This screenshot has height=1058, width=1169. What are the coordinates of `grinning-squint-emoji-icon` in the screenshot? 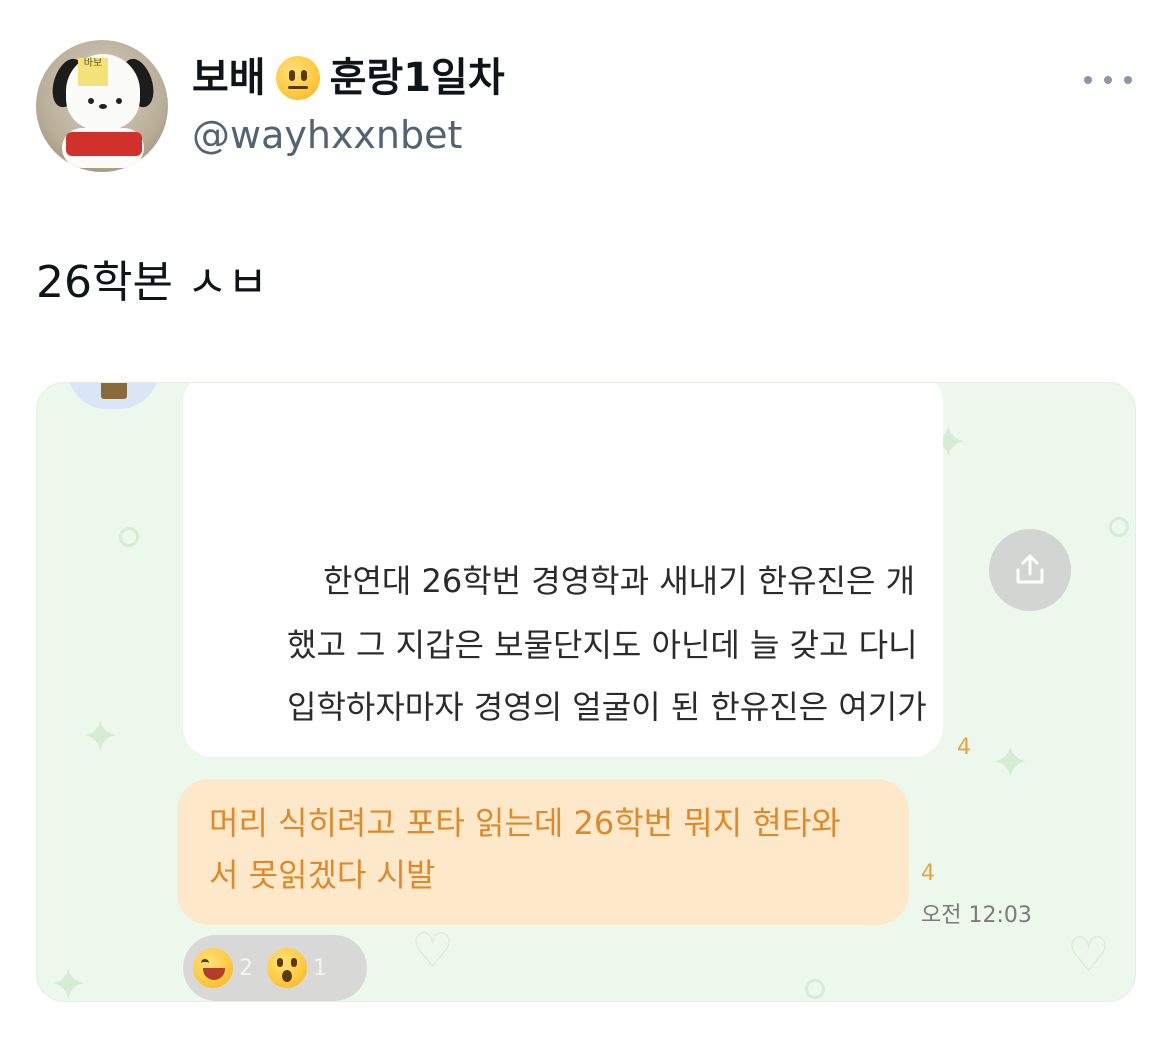 It's located at (213, 968).